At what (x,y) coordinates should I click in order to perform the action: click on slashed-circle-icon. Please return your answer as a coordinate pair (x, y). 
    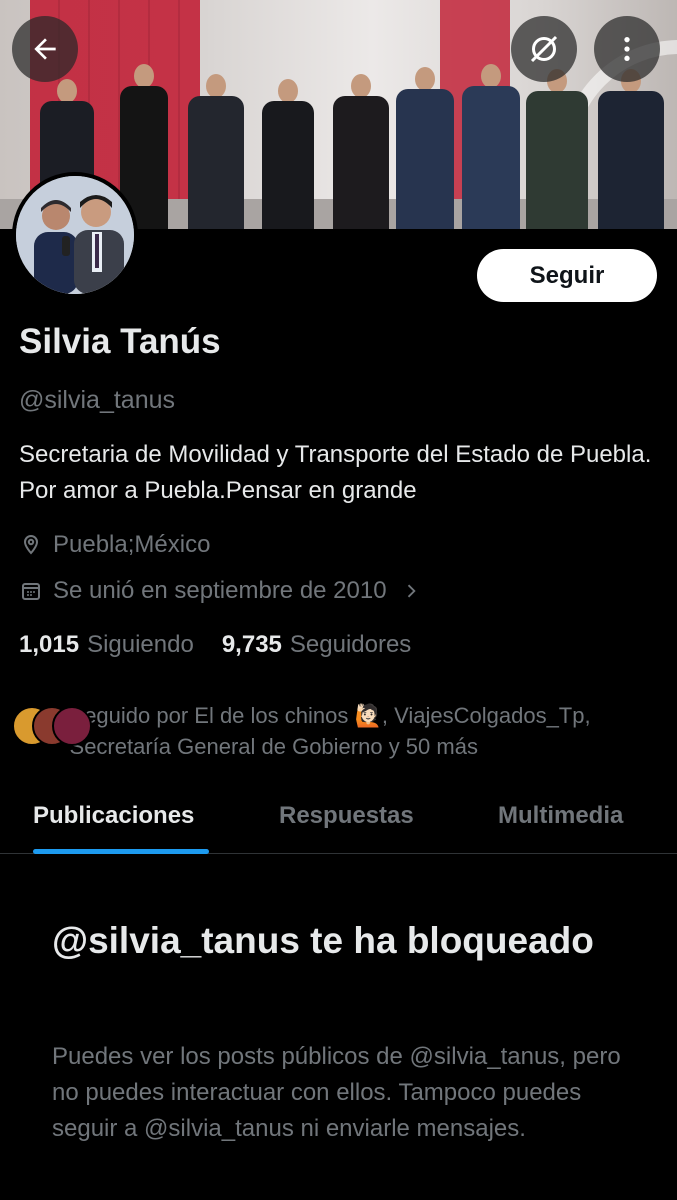
    Looking at the image, I should click on (544, 49).